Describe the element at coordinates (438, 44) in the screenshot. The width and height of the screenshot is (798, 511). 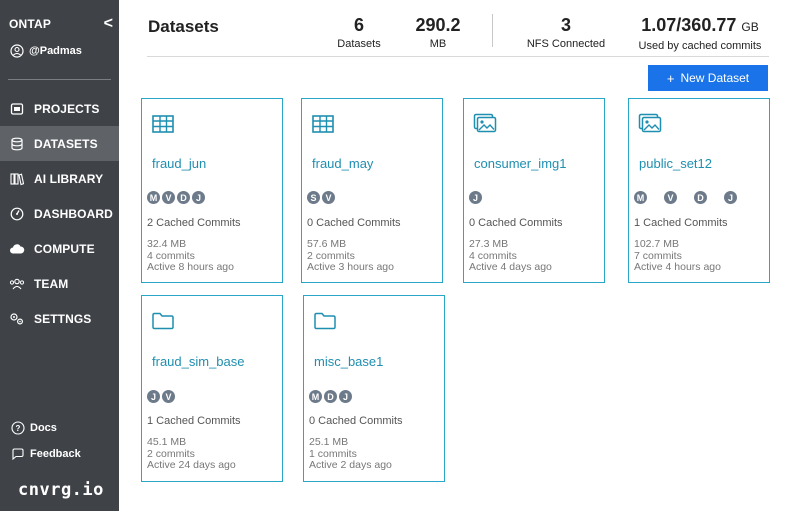
I see `stat-label: MB` at that location.